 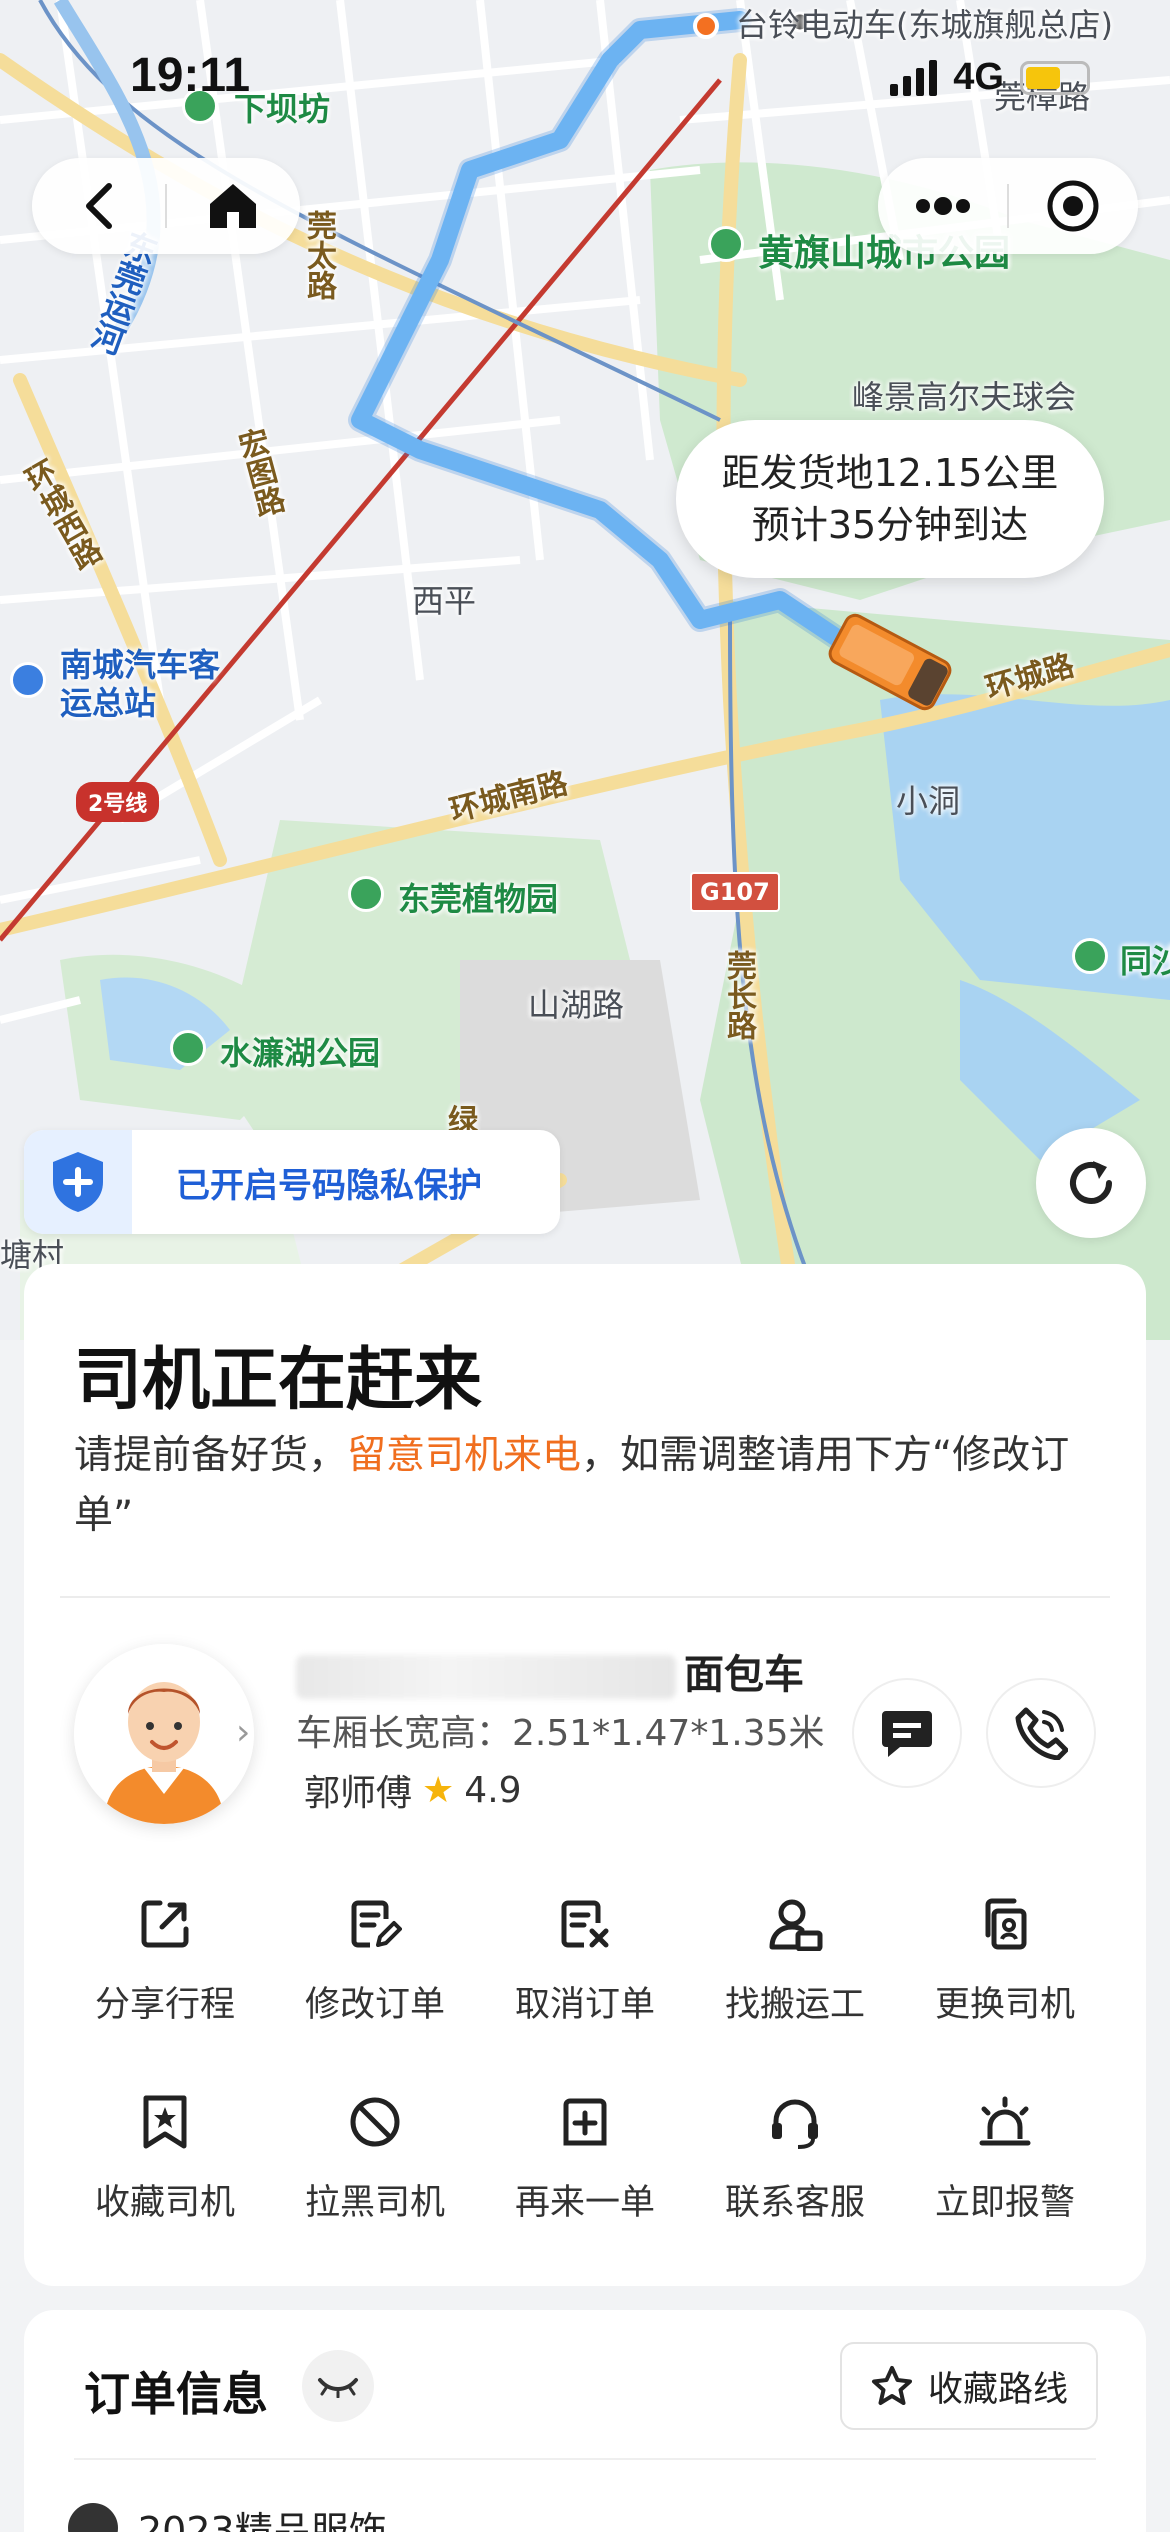 What do you see at coordinates (493, 1790) in the screenshot?
I see `driver-rating: 4.9` at bounding box center [493, 1790].